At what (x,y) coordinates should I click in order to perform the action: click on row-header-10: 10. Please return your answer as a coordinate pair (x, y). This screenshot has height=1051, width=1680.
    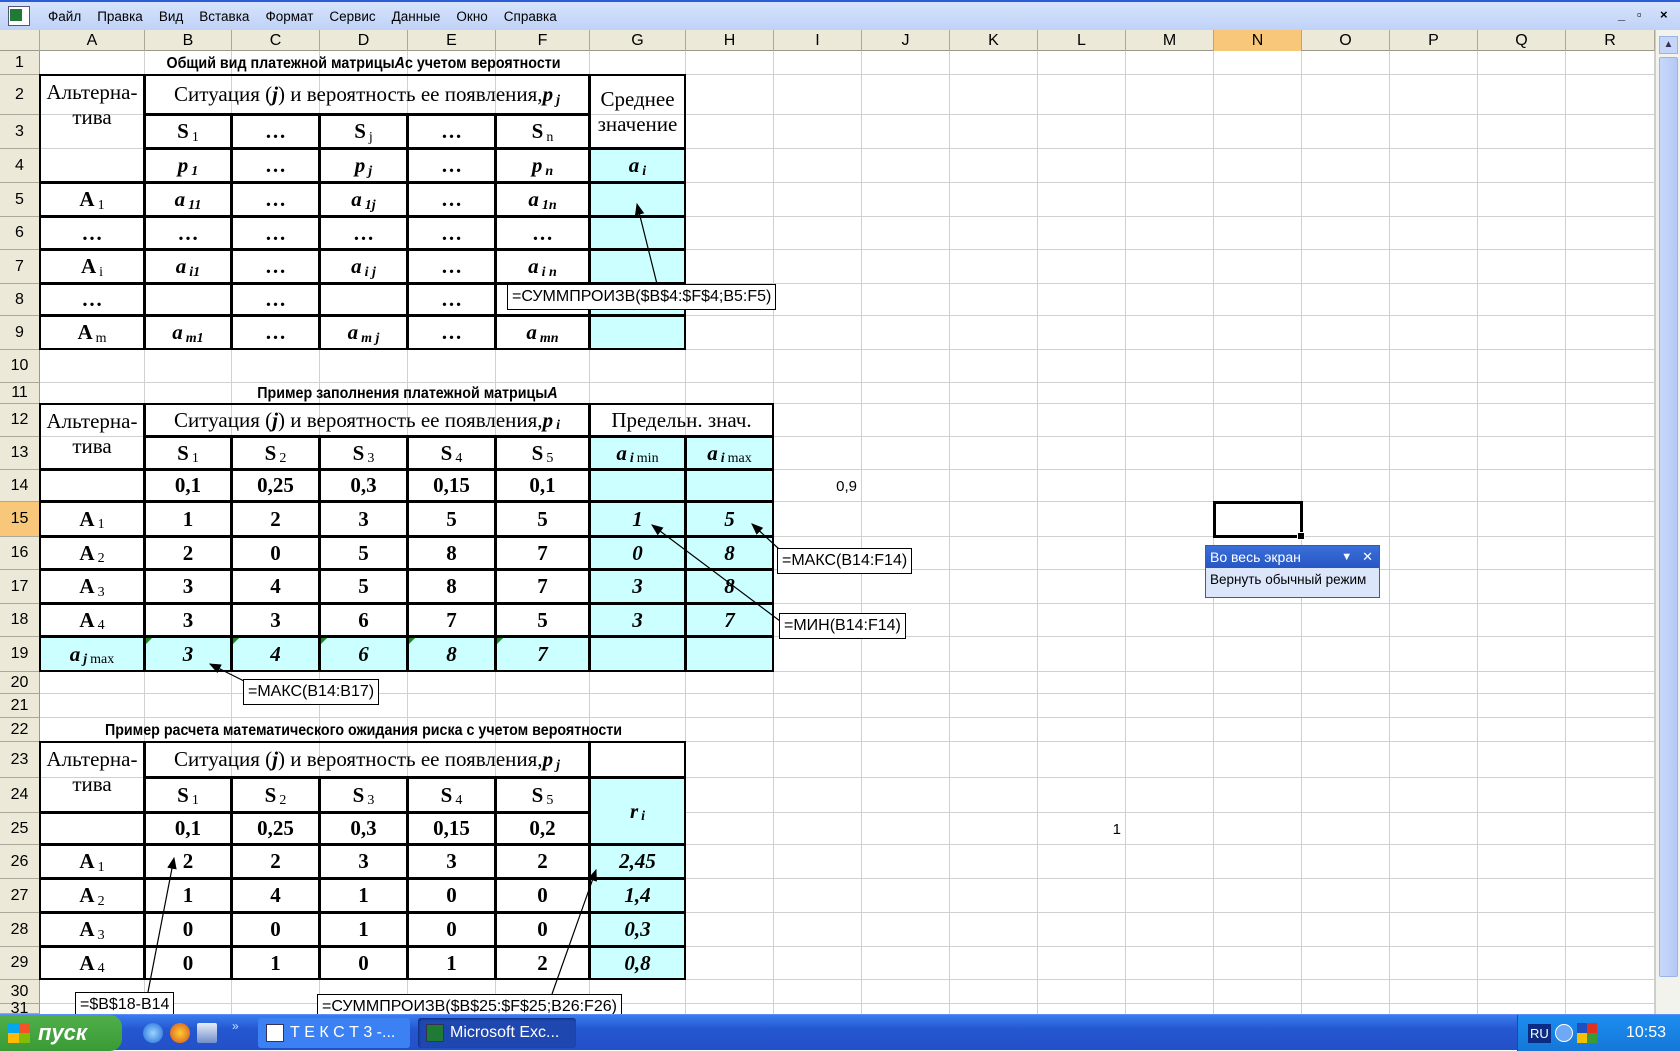
    Looking at the image, I should click on (20, 366).